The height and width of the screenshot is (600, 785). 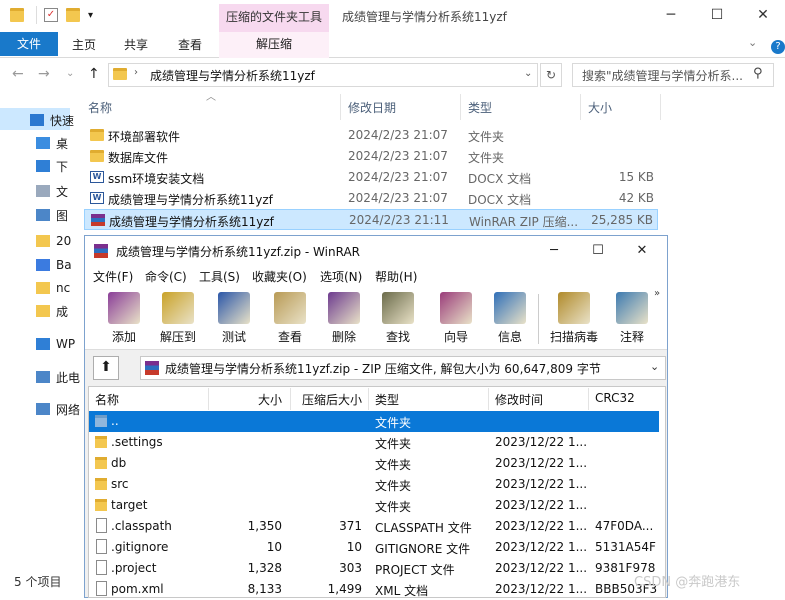 I want to click on back-icon: ←, so click(x=18, y=74).